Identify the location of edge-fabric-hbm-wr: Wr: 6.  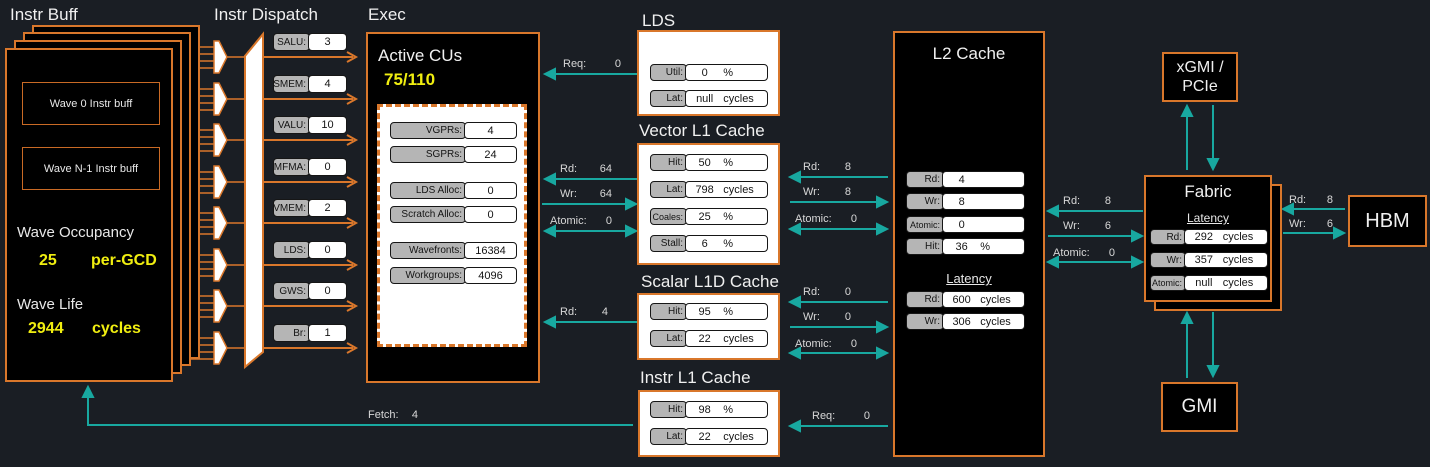
(1311, 224).